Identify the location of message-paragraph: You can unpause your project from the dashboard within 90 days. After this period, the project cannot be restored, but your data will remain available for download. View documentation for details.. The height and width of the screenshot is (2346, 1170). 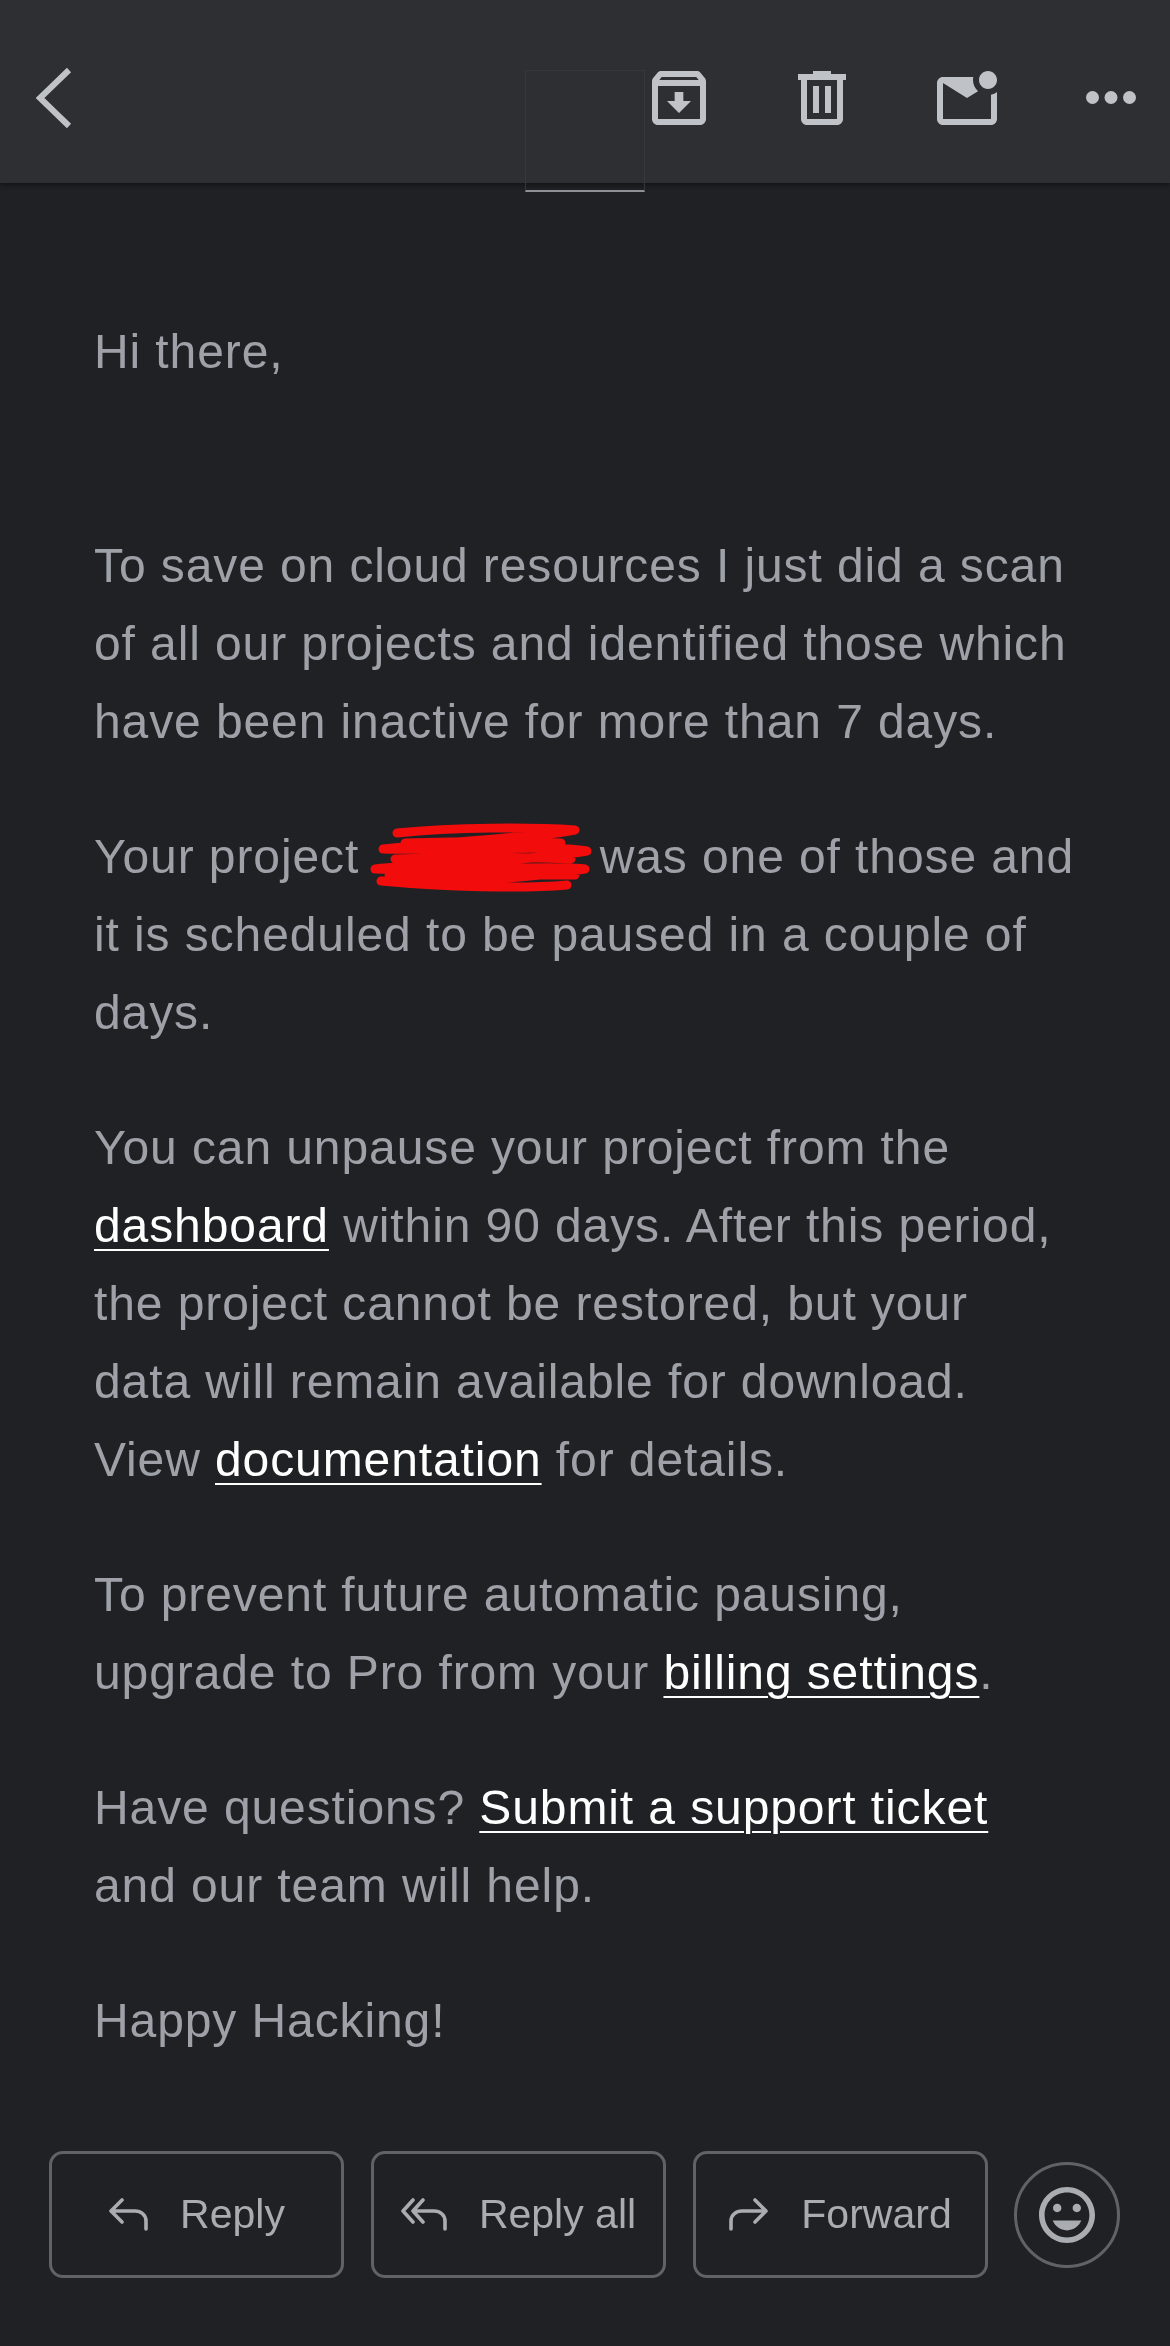
(573, 1304).